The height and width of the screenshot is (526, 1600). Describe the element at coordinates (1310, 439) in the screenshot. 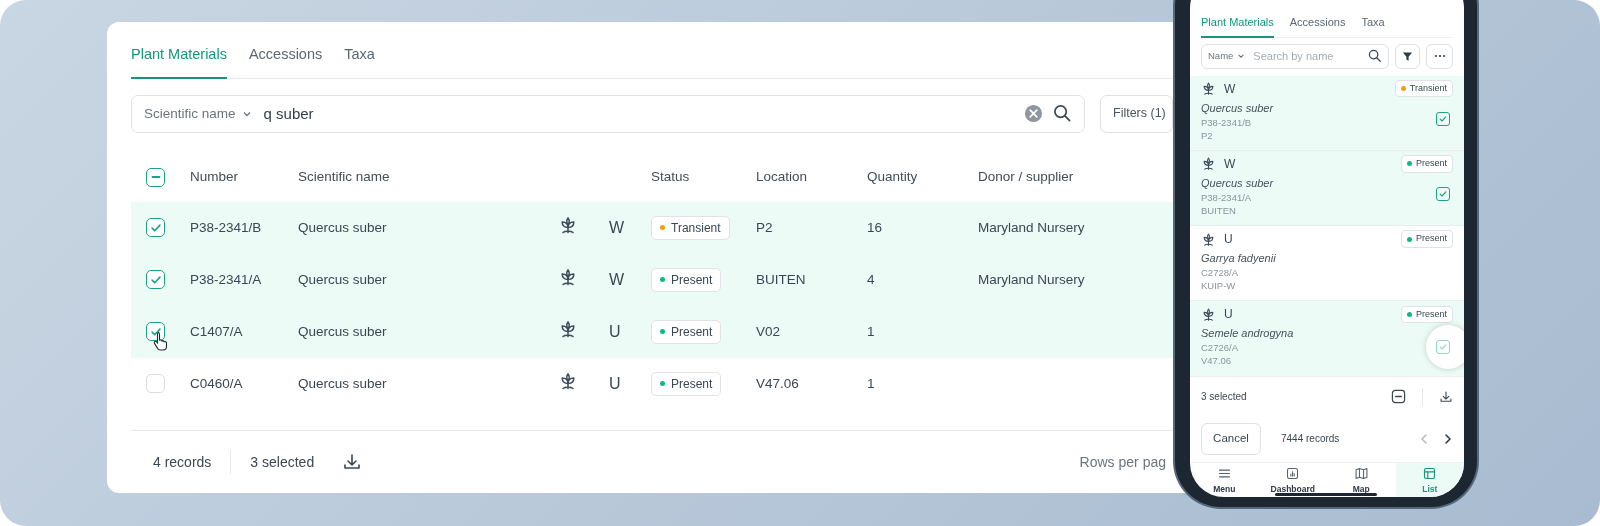

I see `record-count: 7444 records` at that location.